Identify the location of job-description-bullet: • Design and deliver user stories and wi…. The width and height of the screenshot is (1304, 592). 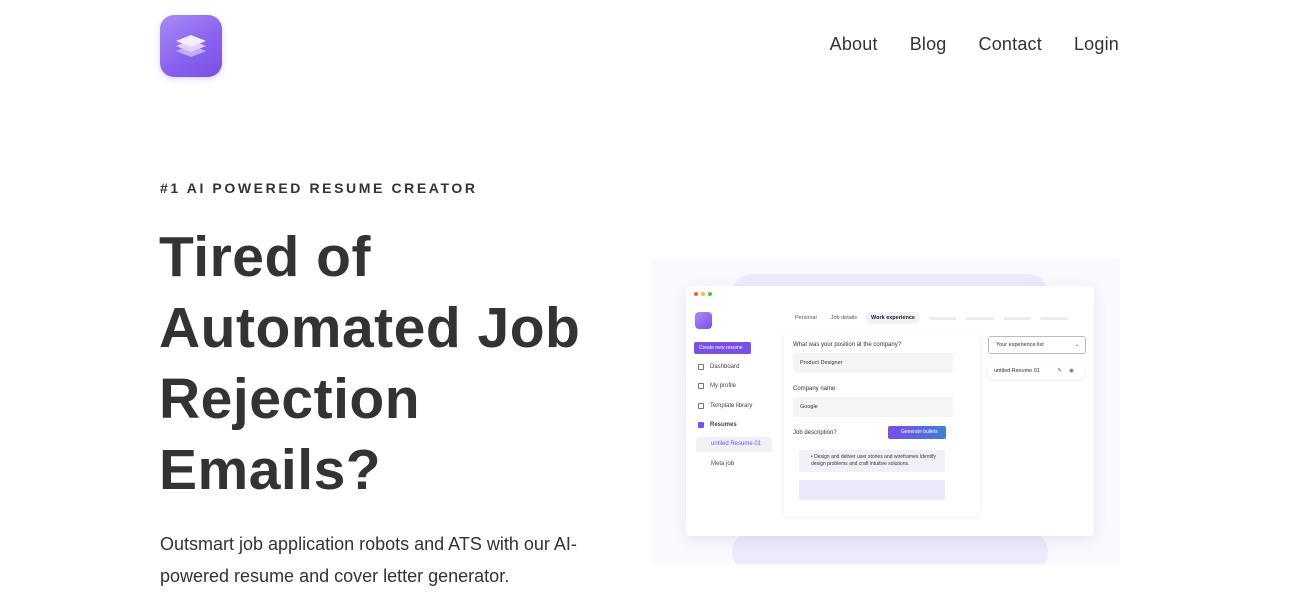
(872, 461).